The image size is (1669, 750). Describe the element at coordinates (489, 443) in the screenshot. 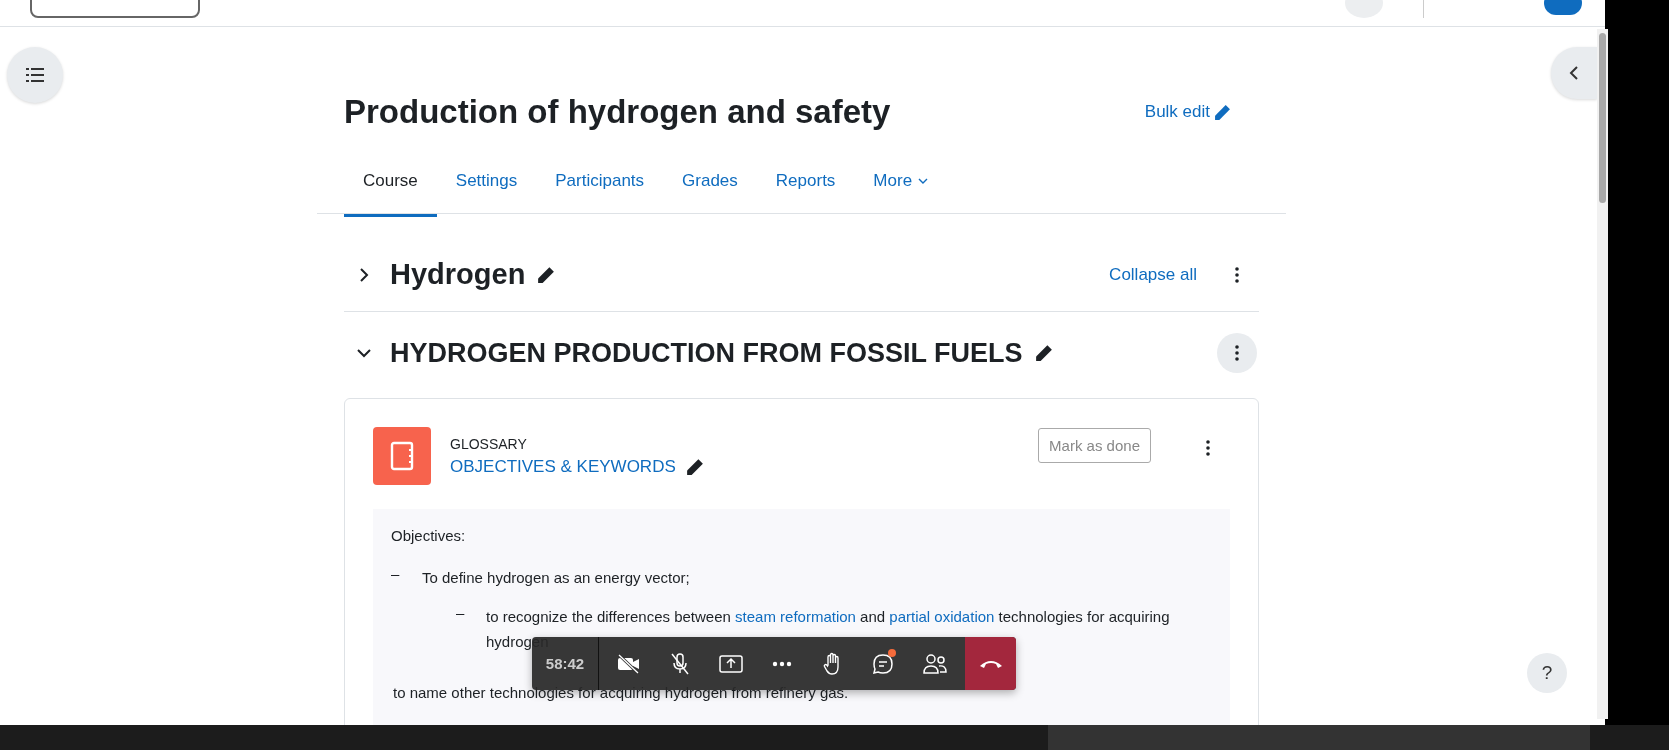

I see `activity-type: GLOSSARY` at that location.